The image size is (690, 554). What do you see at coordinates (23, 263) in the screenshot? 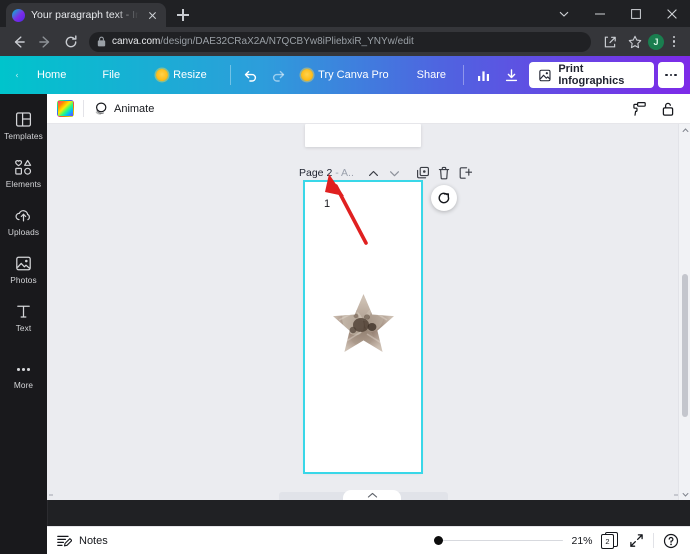
I see `photos-icon` at bounding box center [23, 263].